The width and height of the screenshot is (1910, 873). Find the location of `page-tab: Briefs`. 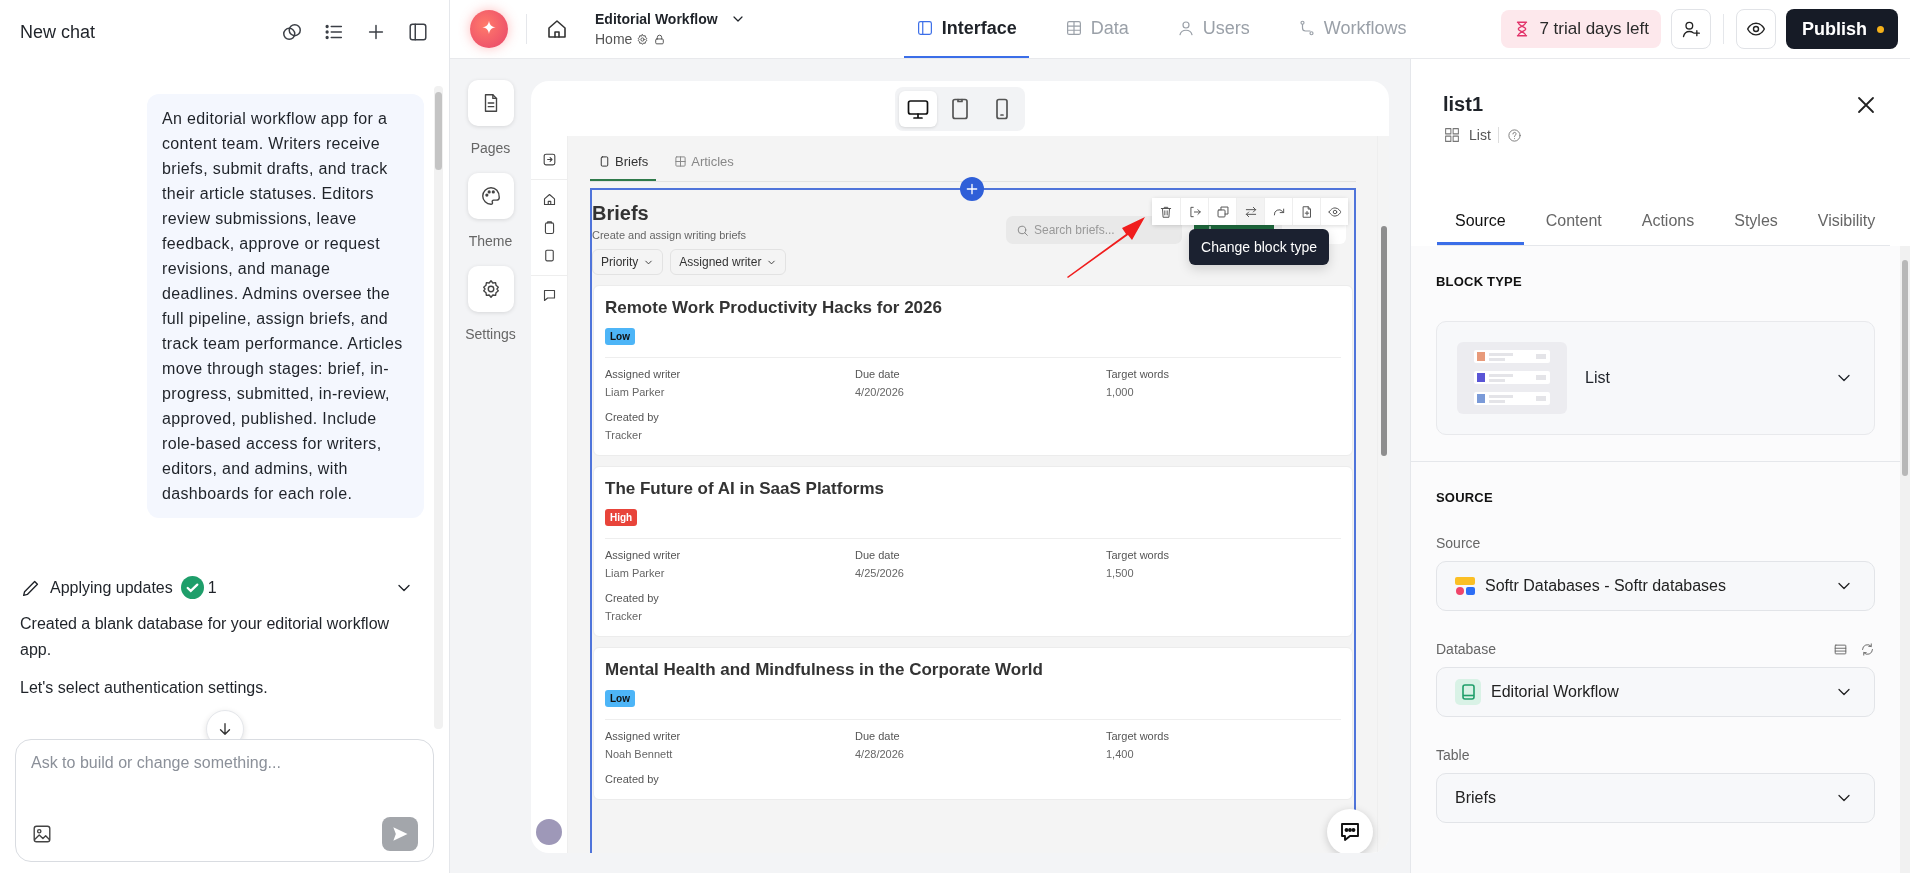

page-tab: Briefs is located at coordinates (623, 167).